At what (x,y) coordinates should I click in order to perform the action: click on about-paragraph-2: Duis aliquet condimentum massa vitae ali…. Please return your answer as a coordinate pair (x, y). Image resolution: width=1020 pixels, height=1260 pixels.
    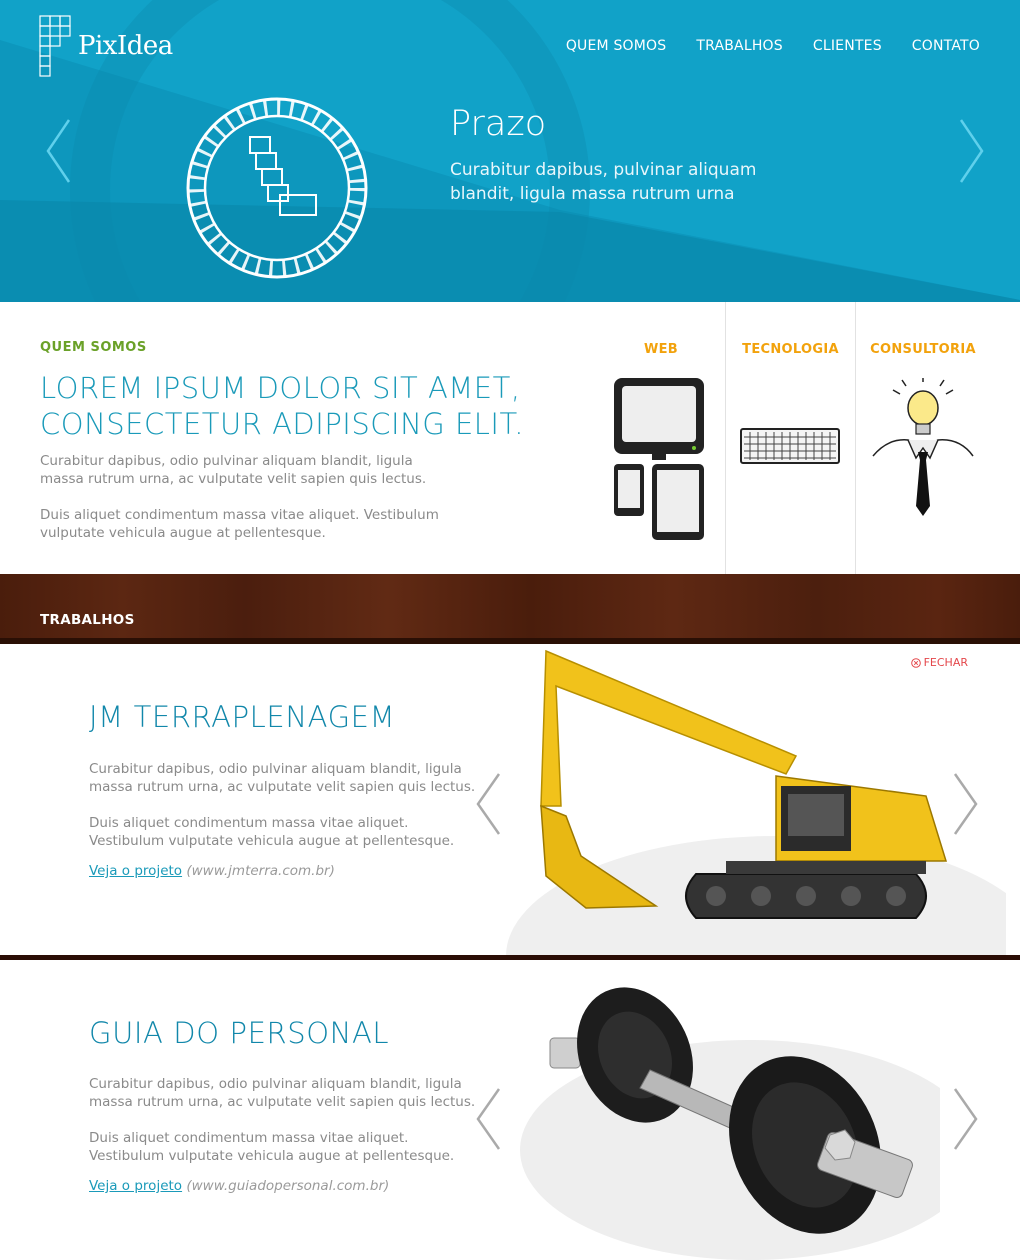
    Looking at the image, I should click on (239, 524).